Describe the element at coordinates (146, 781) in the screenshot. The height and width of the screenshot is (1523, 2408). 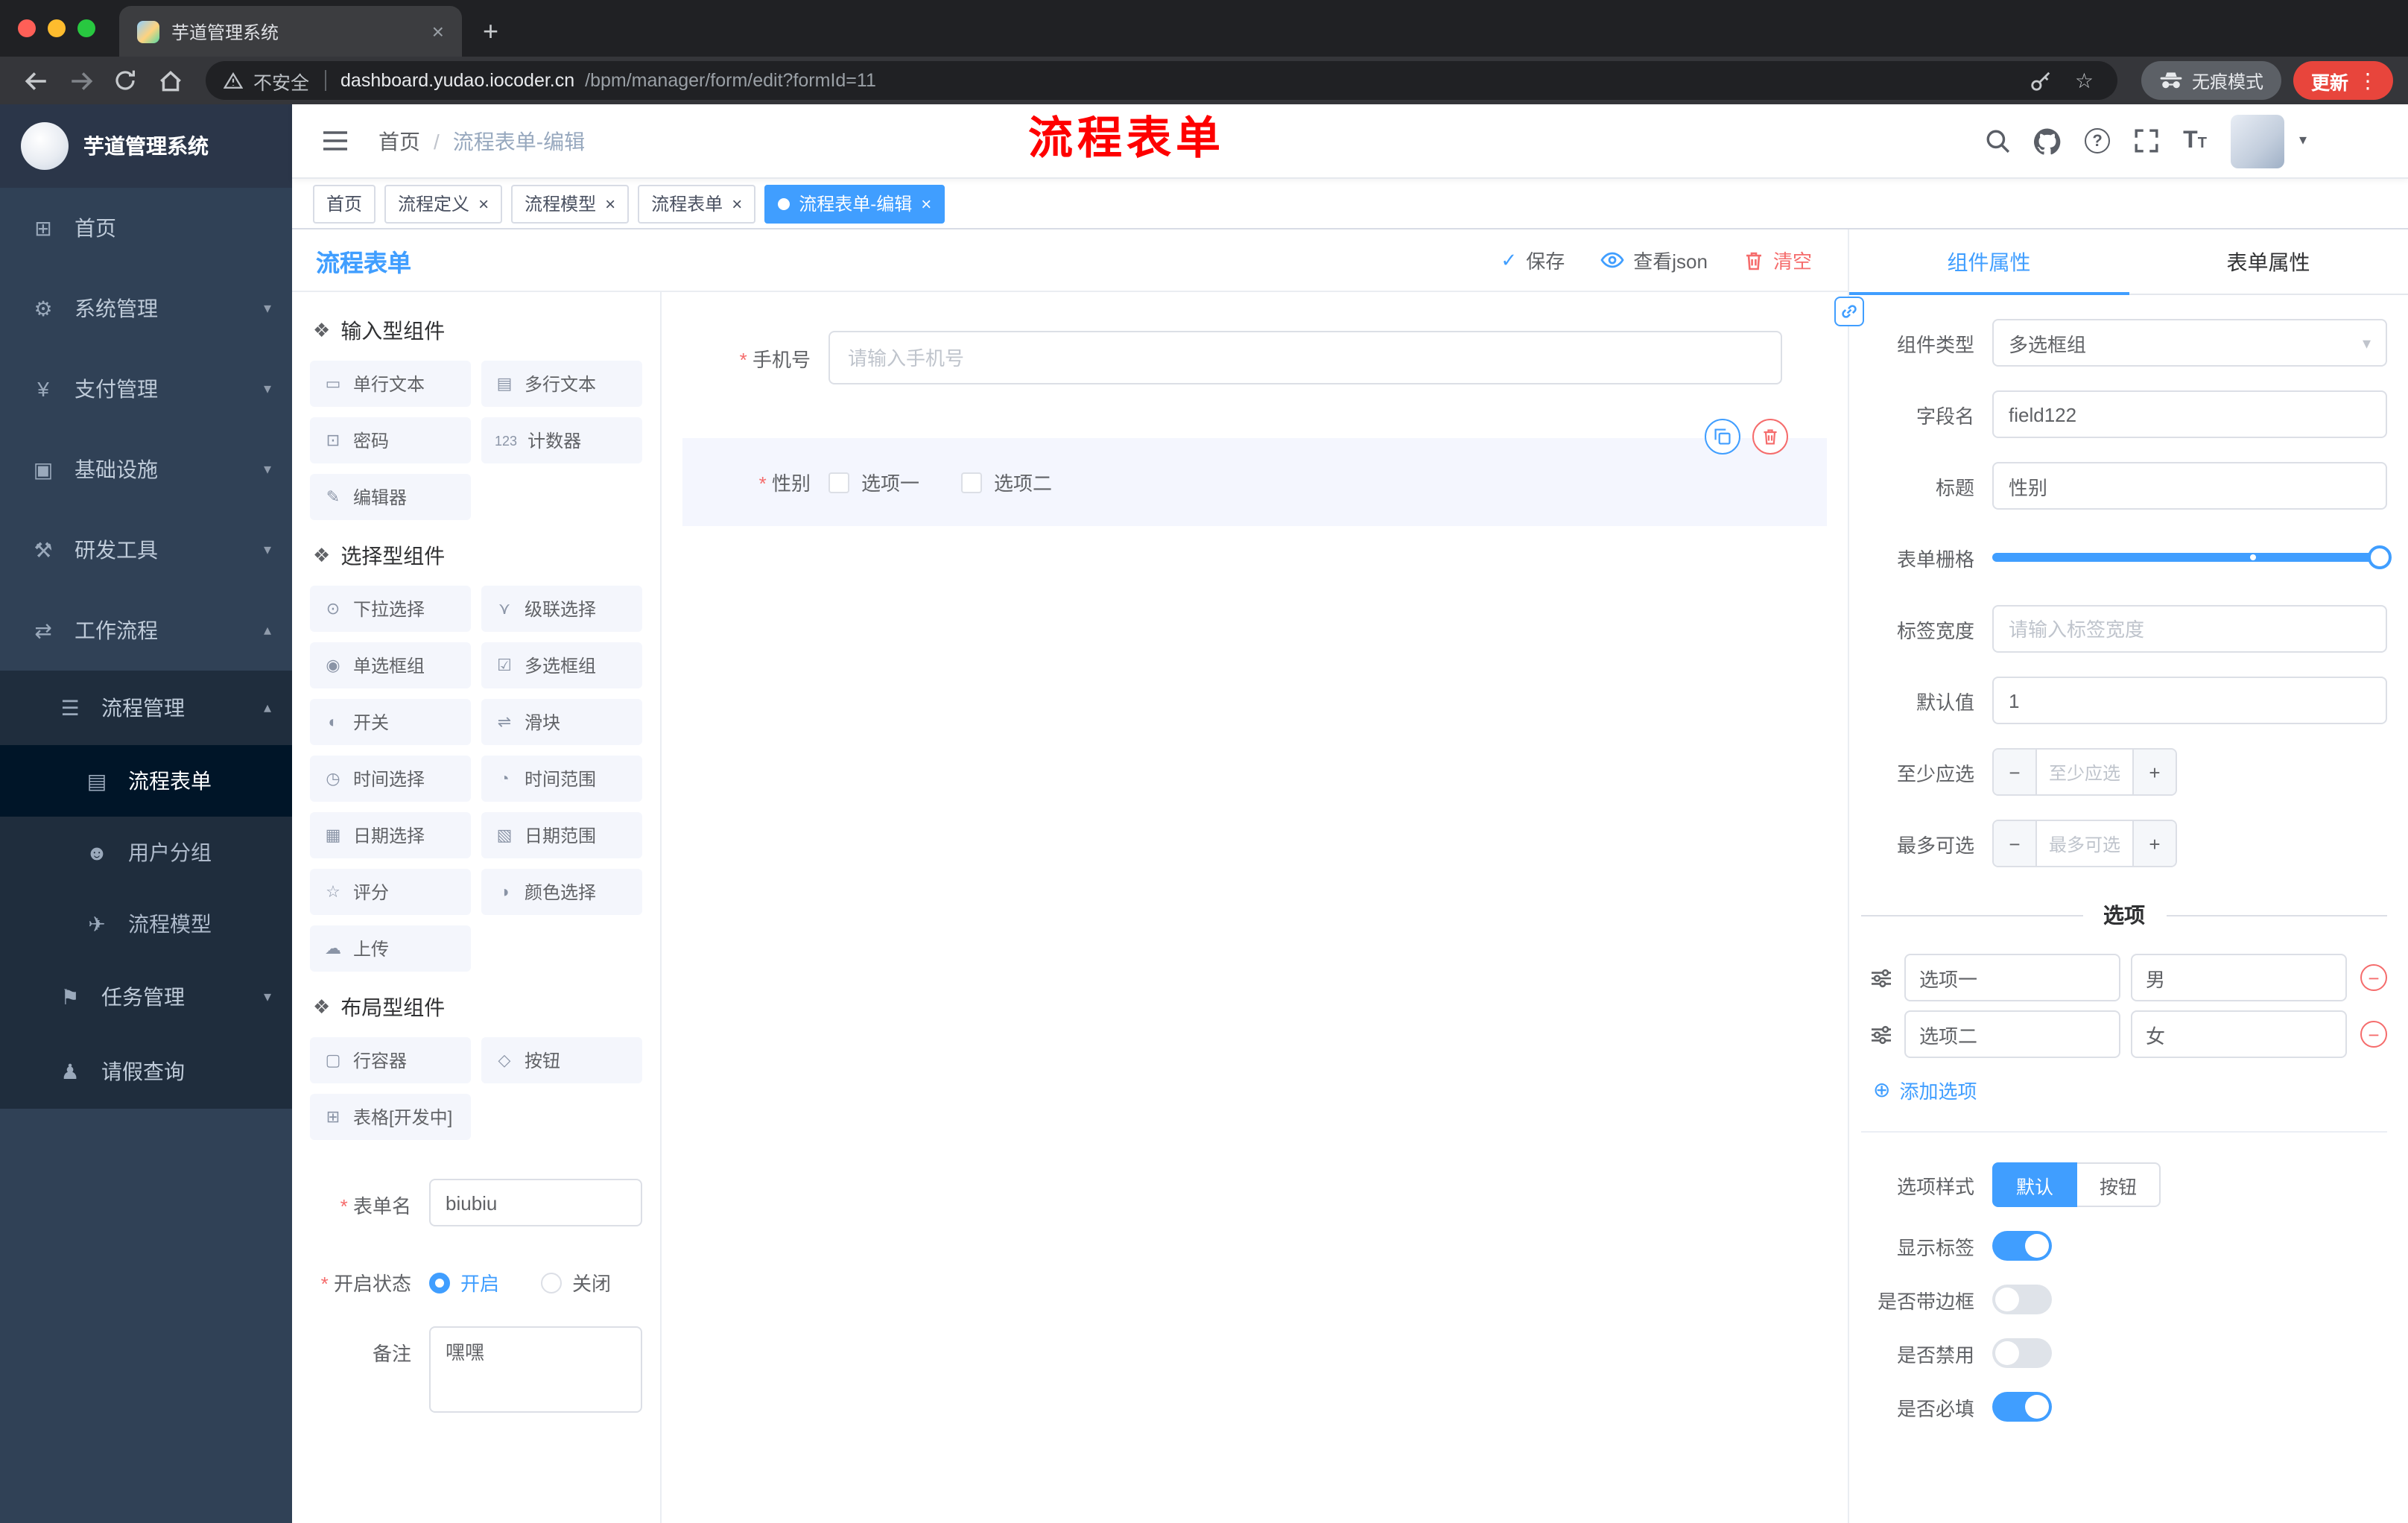
I see `sidebar-item-process-form: ▤ 流程表单` at that location.